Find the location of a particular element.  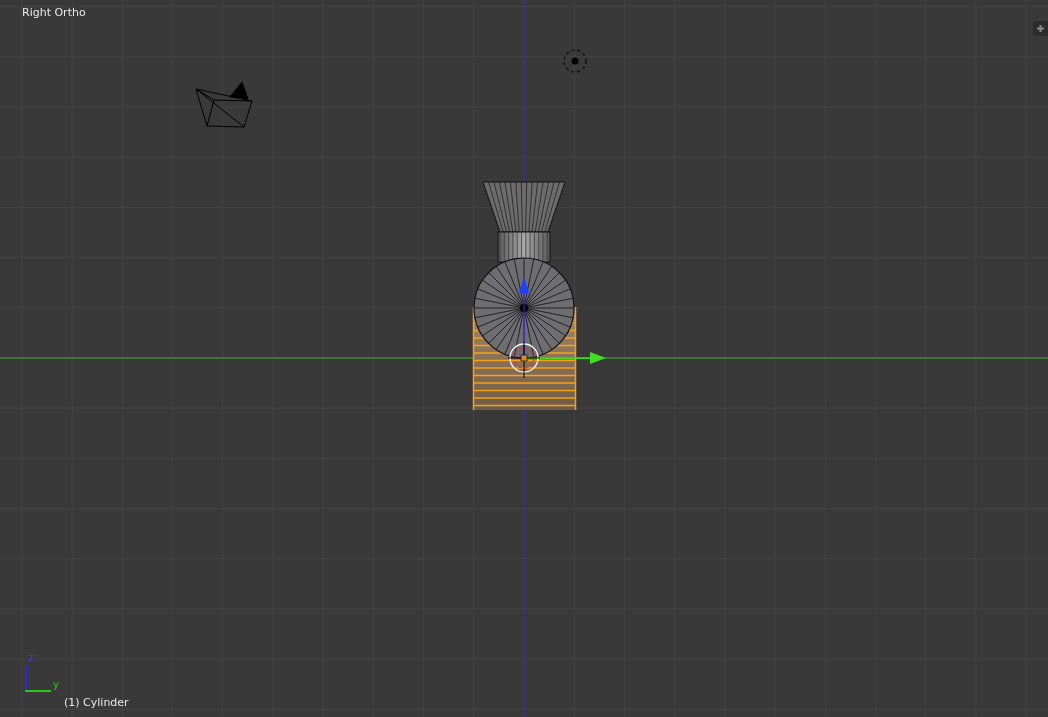

expand-button is located at coordinates (1040, 28).